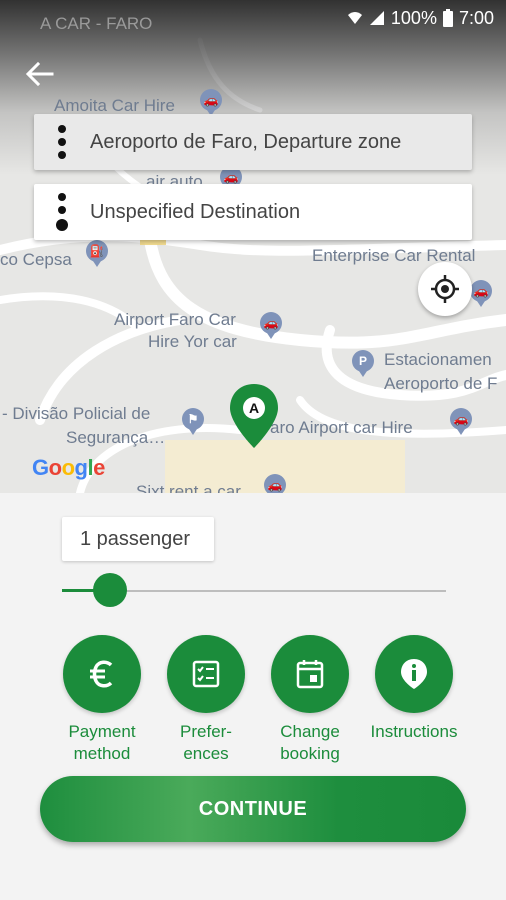 Image resolution: width=506 pixels, height=900 pixels. Describe the element at coordinates (193, 421) in the screenshot. I see `police-icon: ⚑` at that location.